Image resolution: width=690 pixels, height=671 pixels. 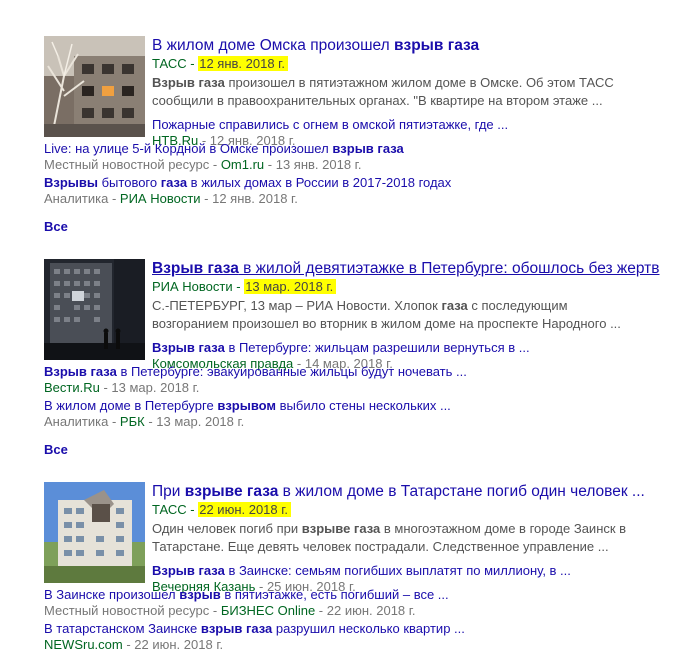 What do you see at coordinates (421, 46) in the screenshot?
I see `story-headline: В жилом доме Омска произошел взрыв газа` at bounding box center [421, 46].